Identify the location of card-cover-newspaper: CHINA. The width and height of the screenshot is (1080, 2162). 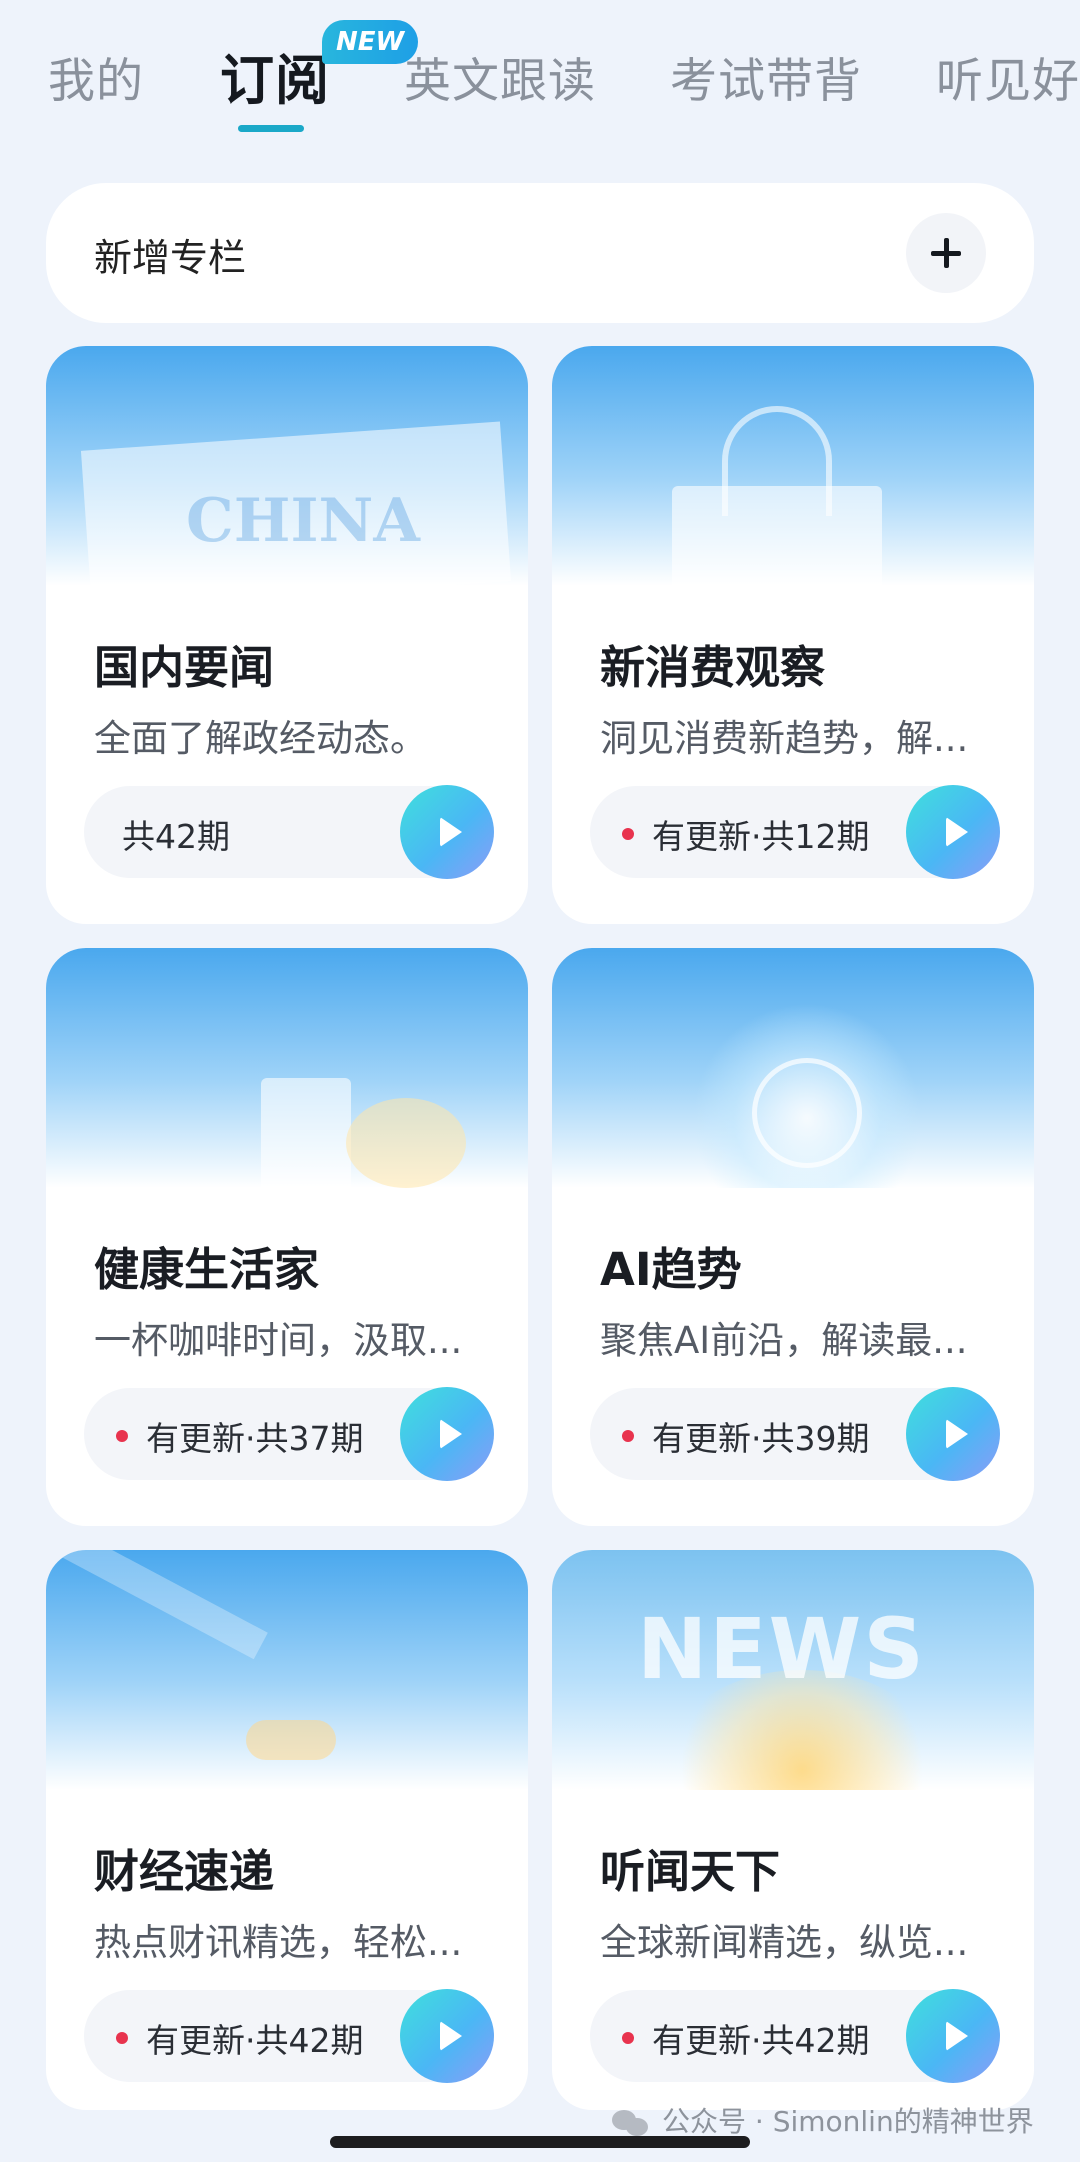
(287, 466).